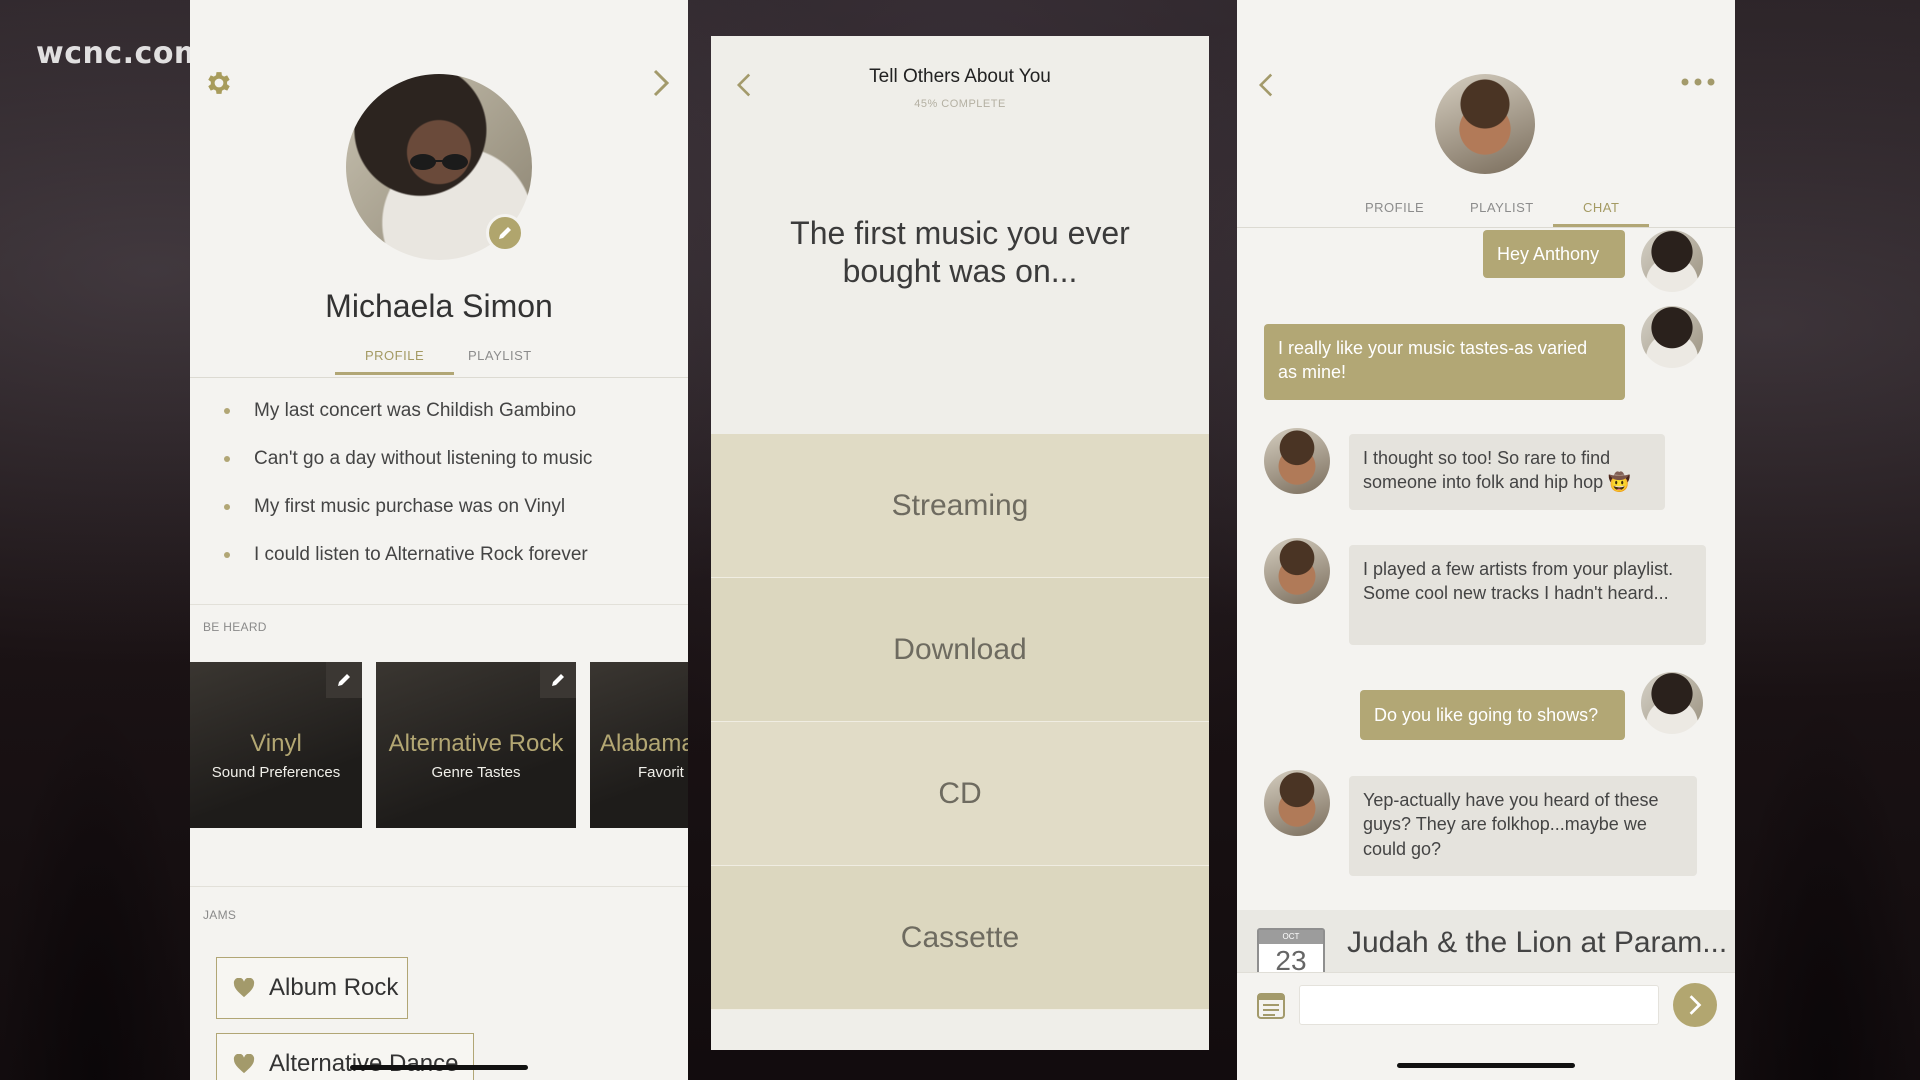 This screenshot has width=1920, height=1080. What do you see at coordinates (1601, 213) in the screenshot?
I see `tab-chat: CHAT` at bounding box center [1601, 213].